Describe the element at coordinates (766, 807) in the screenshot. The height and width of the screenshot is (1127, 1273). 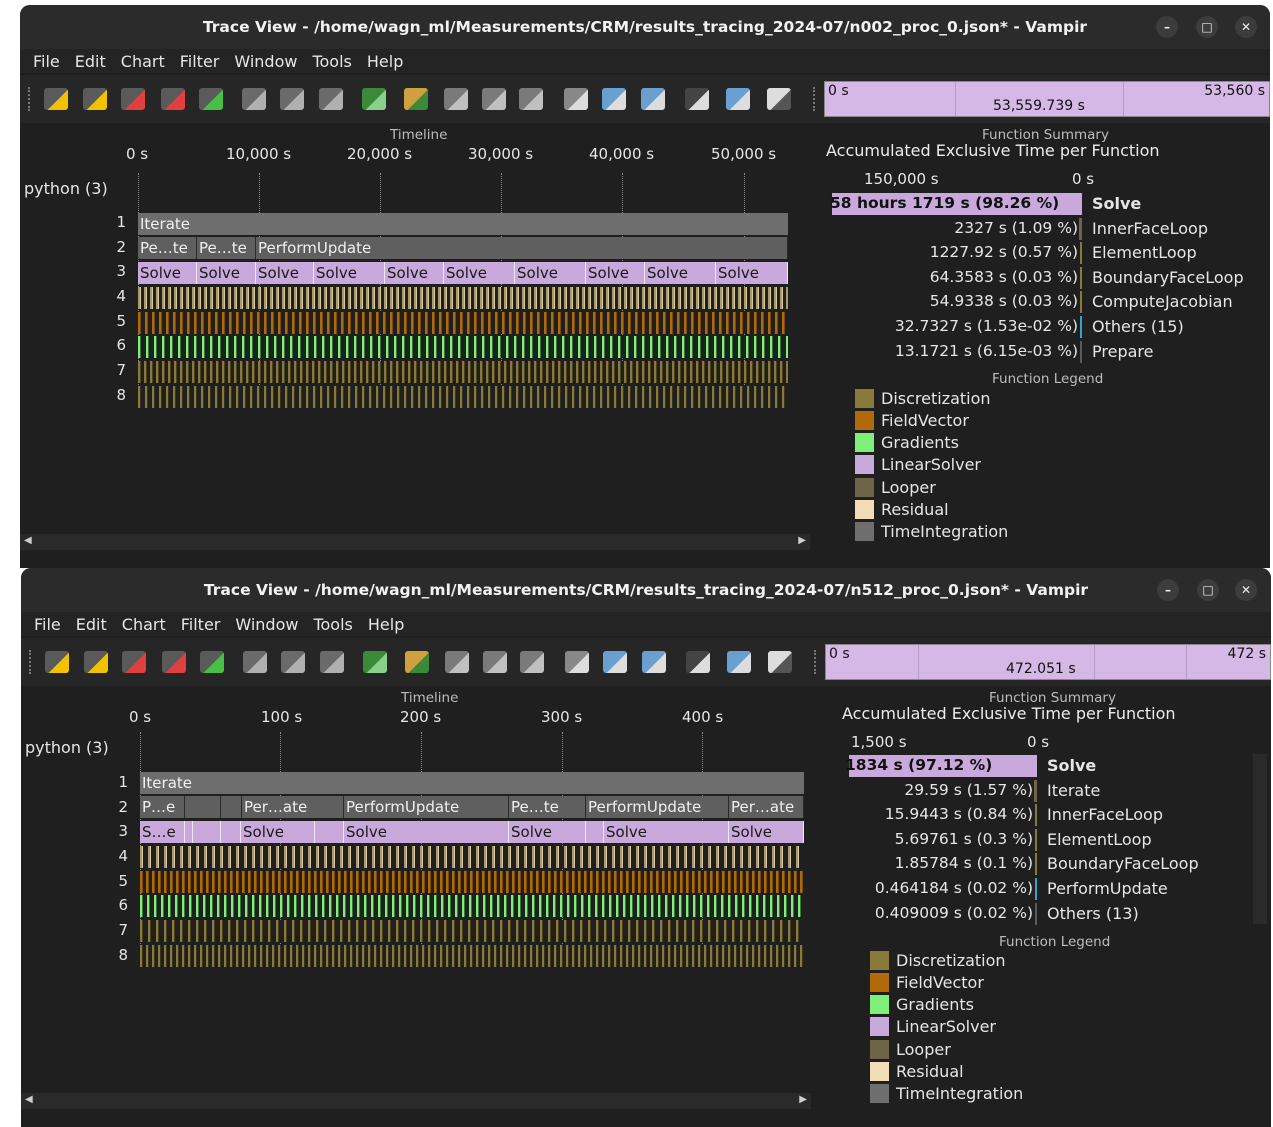
I see `performupdate-bar: Per…ate` at that location.